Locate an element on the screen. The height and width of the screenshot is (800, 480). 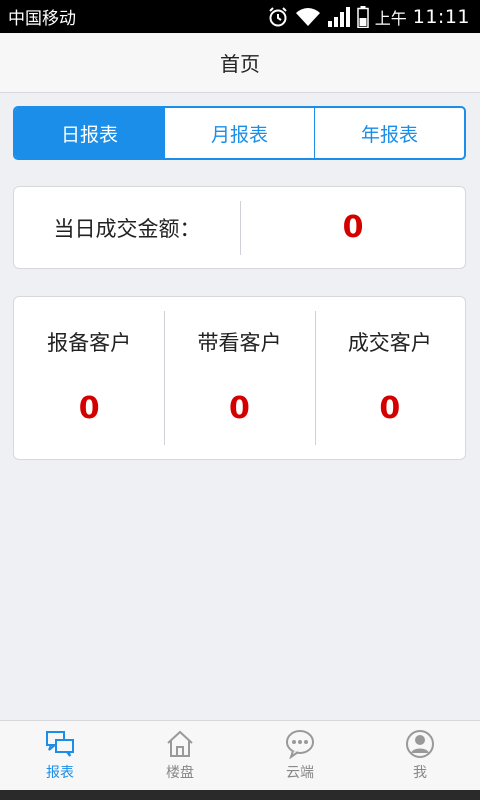
status-bar: 中国移动 上午 11:11 is located at coordinates (240, 16).